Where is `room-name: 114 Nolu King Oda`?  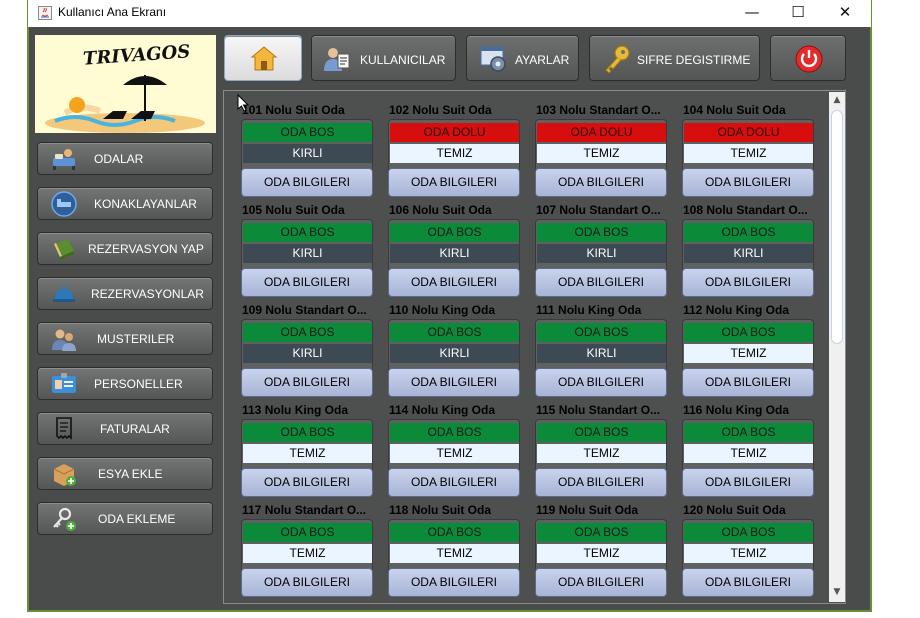
room-name: 114 Nolu King Oda is located at coordinates (442, 410).